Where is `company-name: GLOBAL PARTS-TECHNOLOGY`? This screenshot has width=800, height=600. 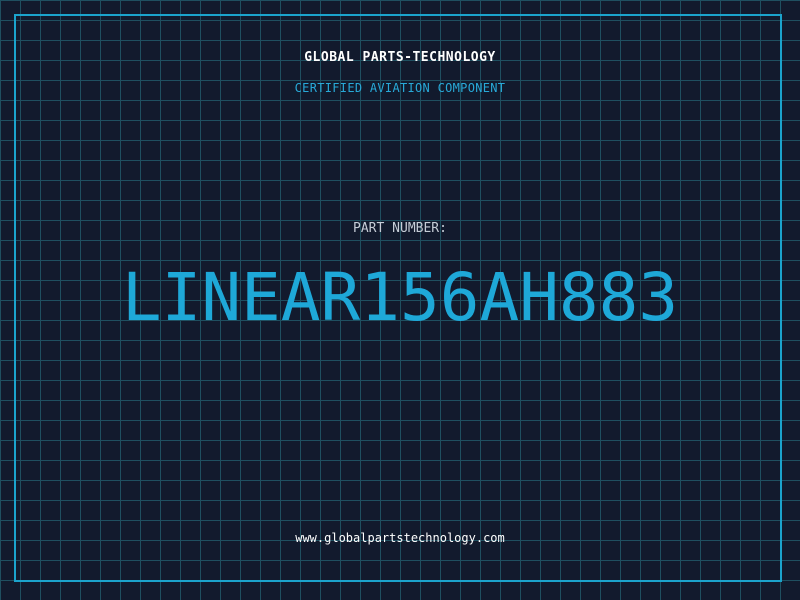 company-name: GLOBAL PARTS-TECHNOLOGY is located at coordinates (400, 57).